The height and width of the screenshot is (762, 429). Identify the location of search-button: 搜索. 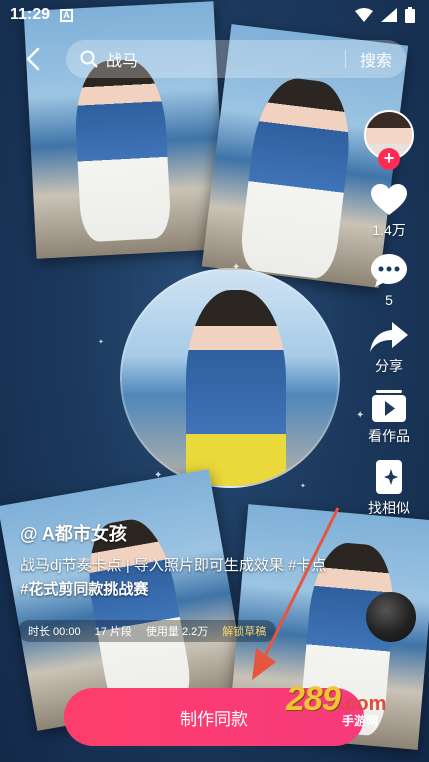
(376, 59).